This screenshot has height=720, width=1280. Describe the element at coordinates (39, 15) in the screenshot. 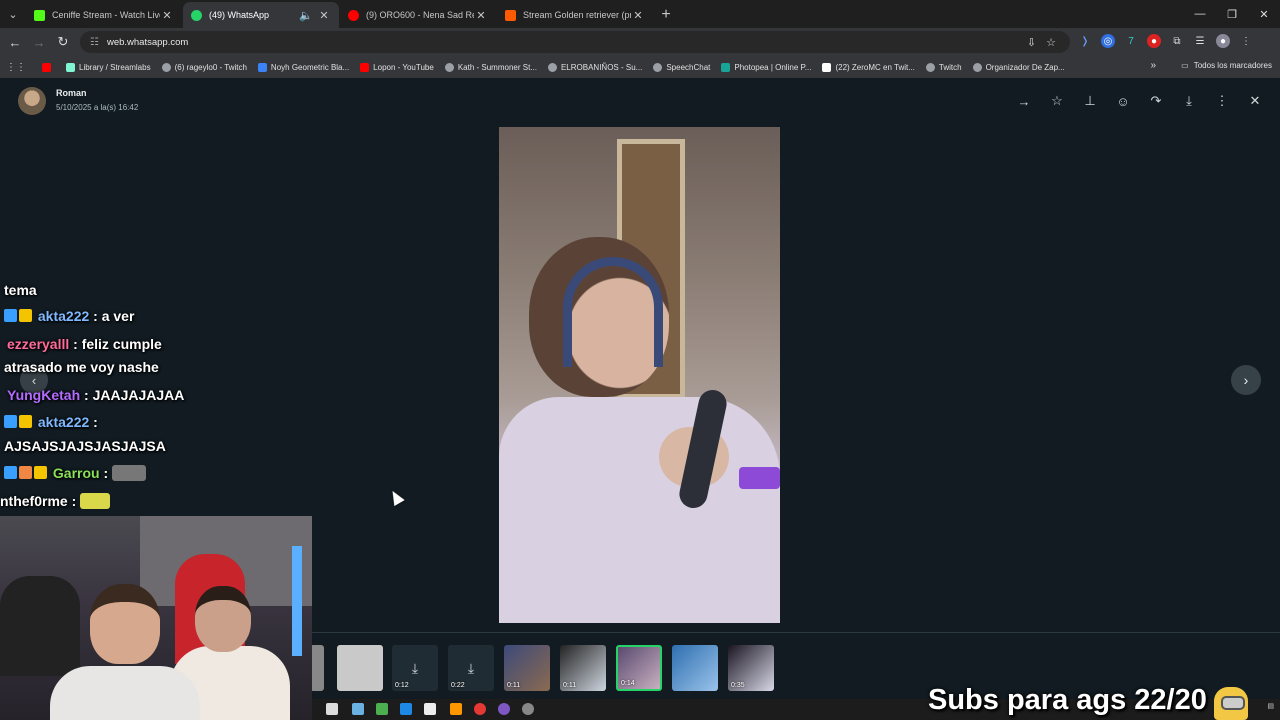

I see `kick-icon` at that location.